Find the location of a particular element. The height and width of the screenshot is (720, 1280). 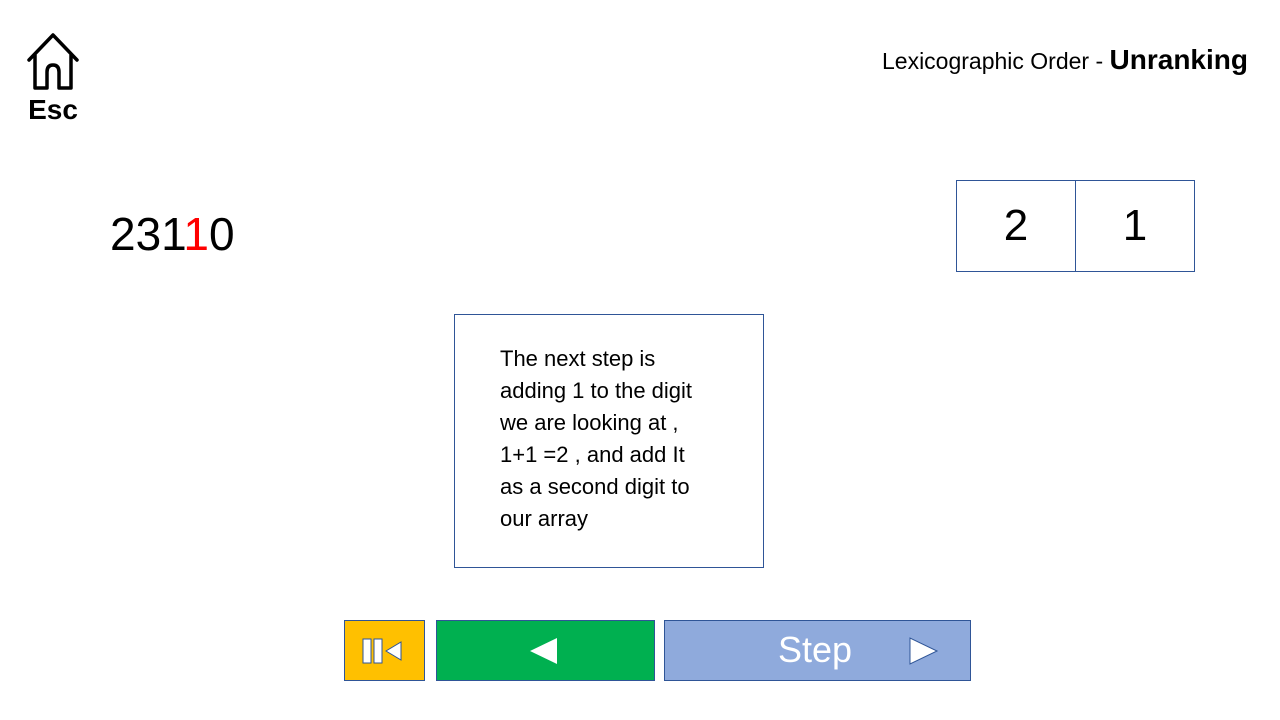

play-arrow-icon is located at coordinates (924, 651).